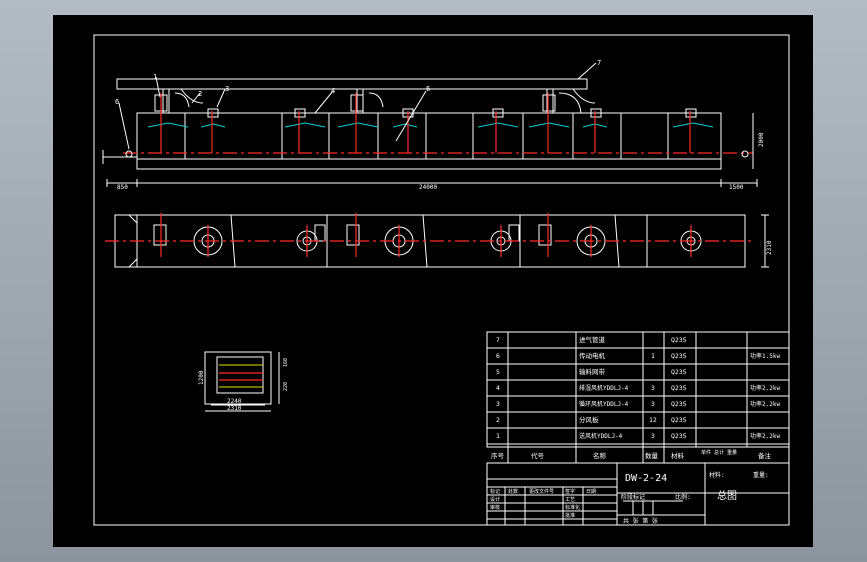  Describe the element at coordinates (769, 247) in the screenshot. I see `dim-width: 2310` at that location.